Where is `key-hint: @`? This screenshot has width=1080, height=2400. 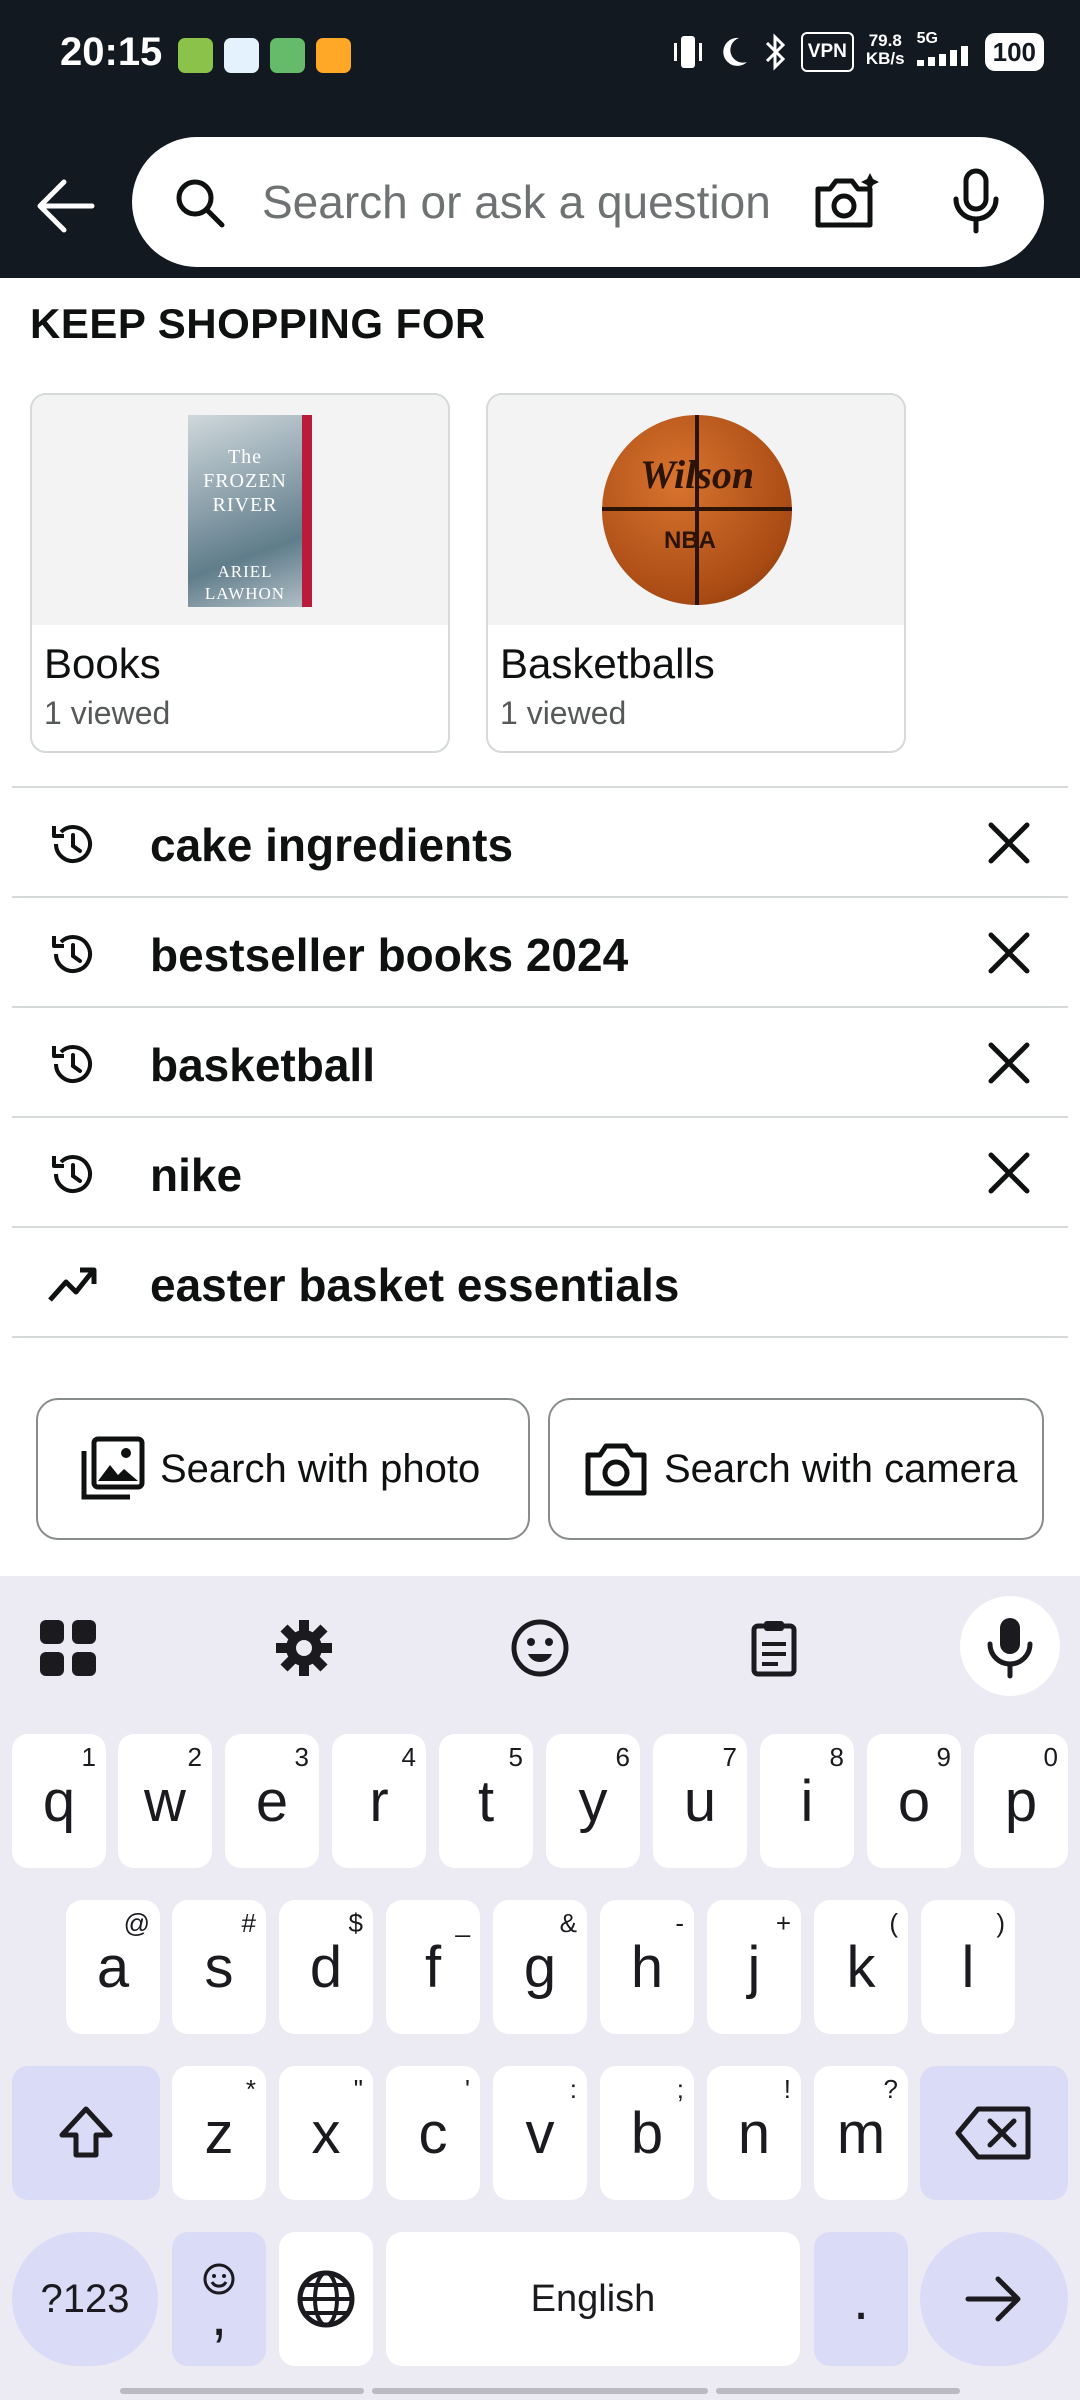
key-hint: @ is located at coordinates (136, 1923).